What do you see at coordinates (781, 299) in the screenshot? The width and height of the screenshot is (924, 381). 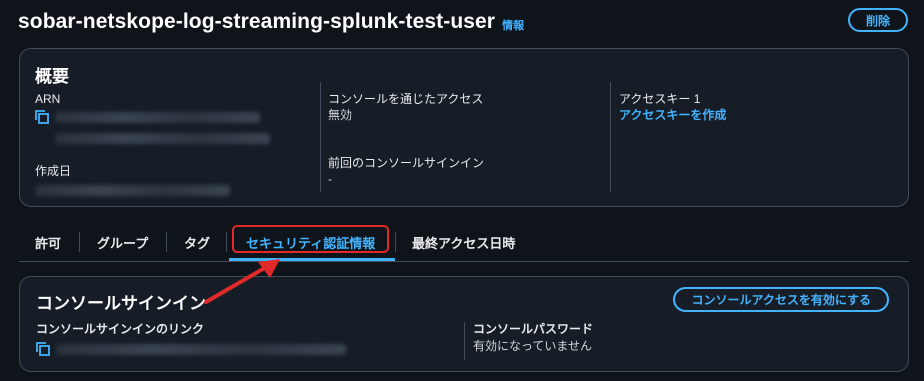 I see `enable-console-access-button: コンソールアクセスを有効にする` at bounding box center [781, 299].